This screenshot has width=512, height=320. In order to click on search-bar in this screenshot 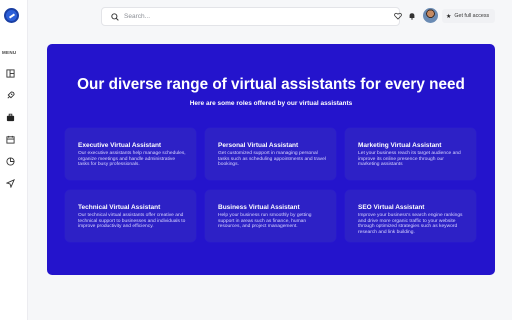, I will do `click(250, 16)`.